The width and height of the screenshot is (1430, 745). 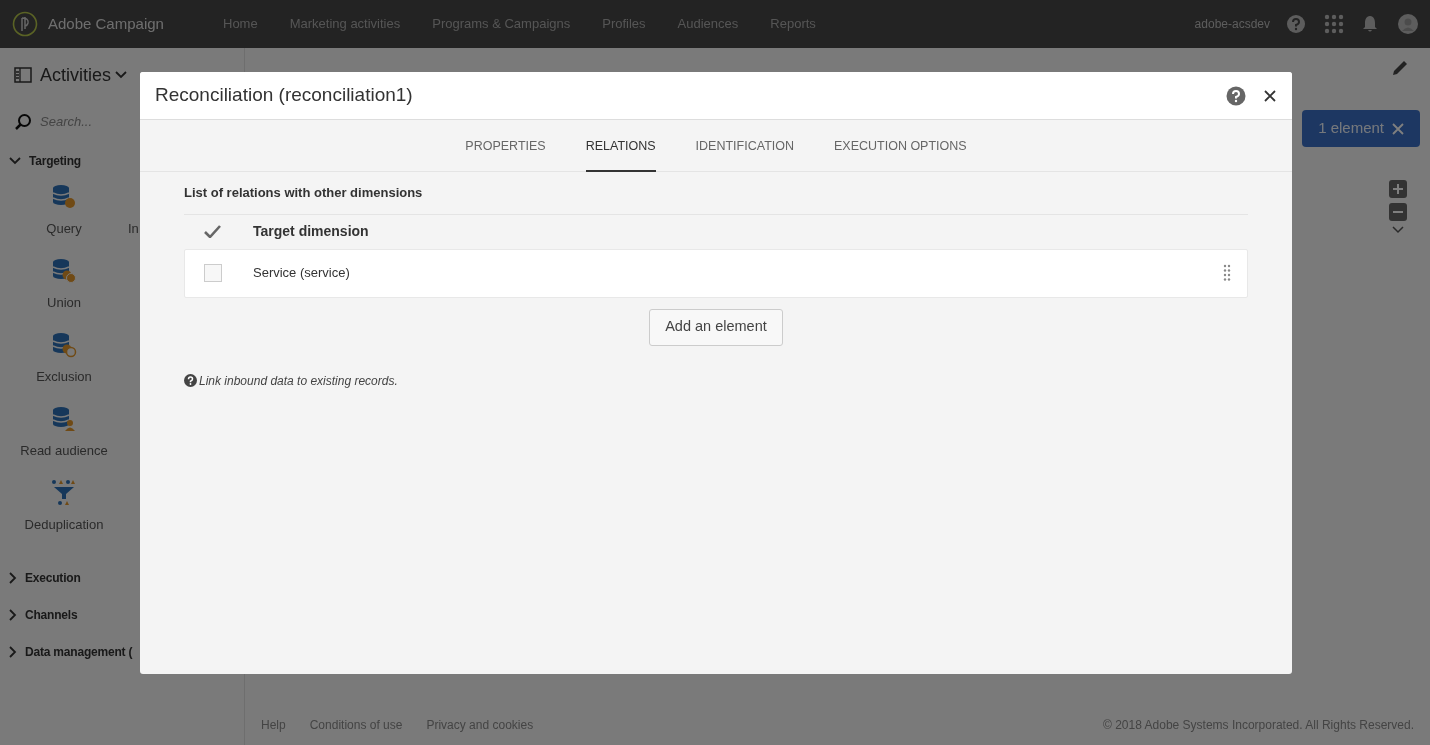 What do you see at coordinates (1398, 212) in the screenshot?
I see `zoom-out-icon` at bounding box center [1398, 212].